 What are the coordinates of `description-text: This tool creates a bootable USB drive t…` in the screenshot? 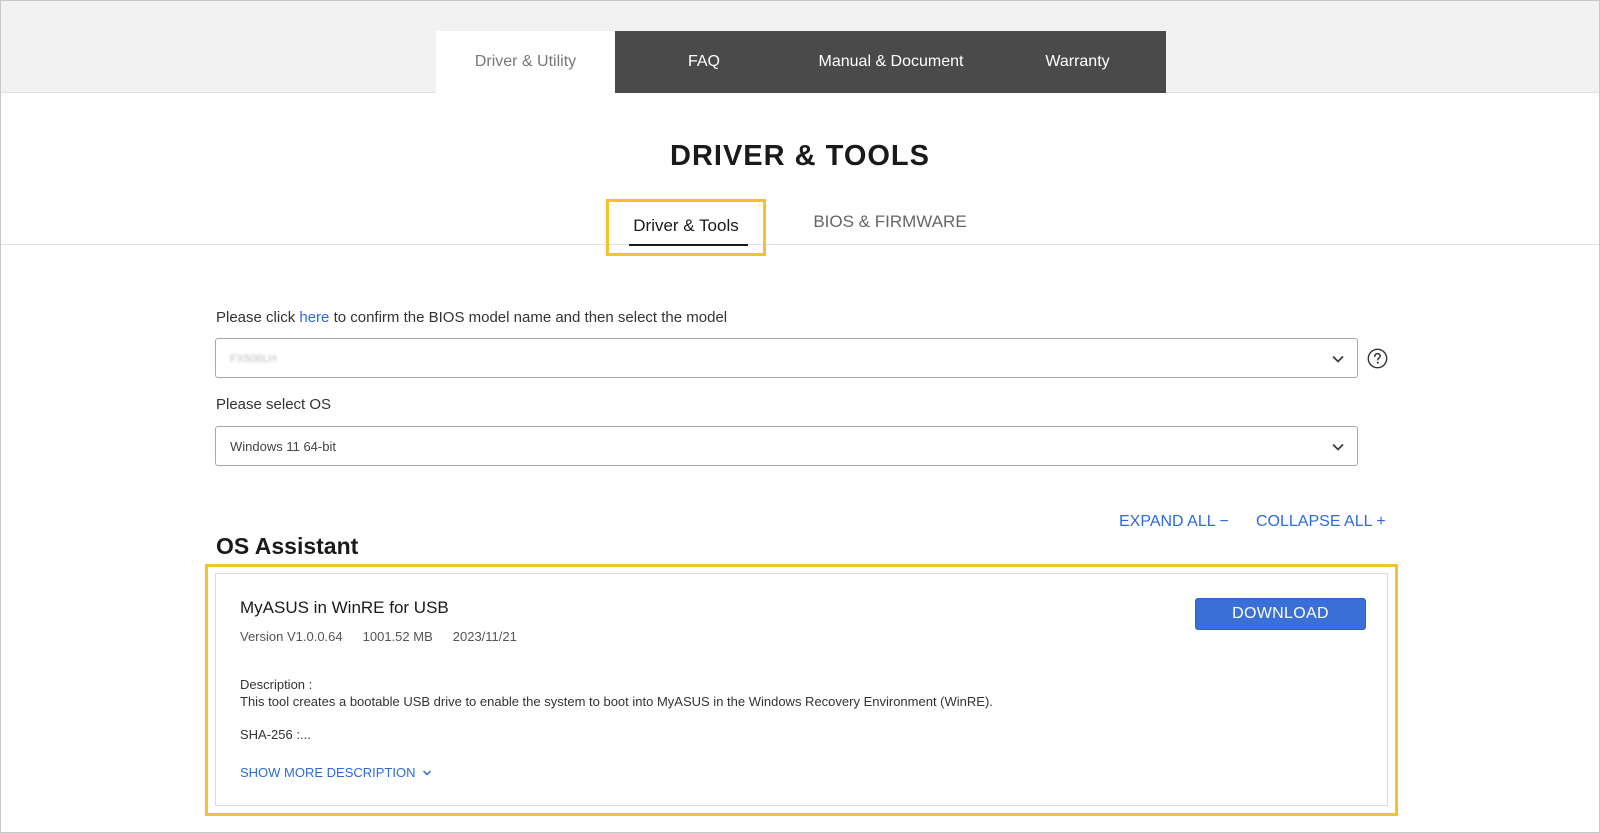 It's located at (616, 701).